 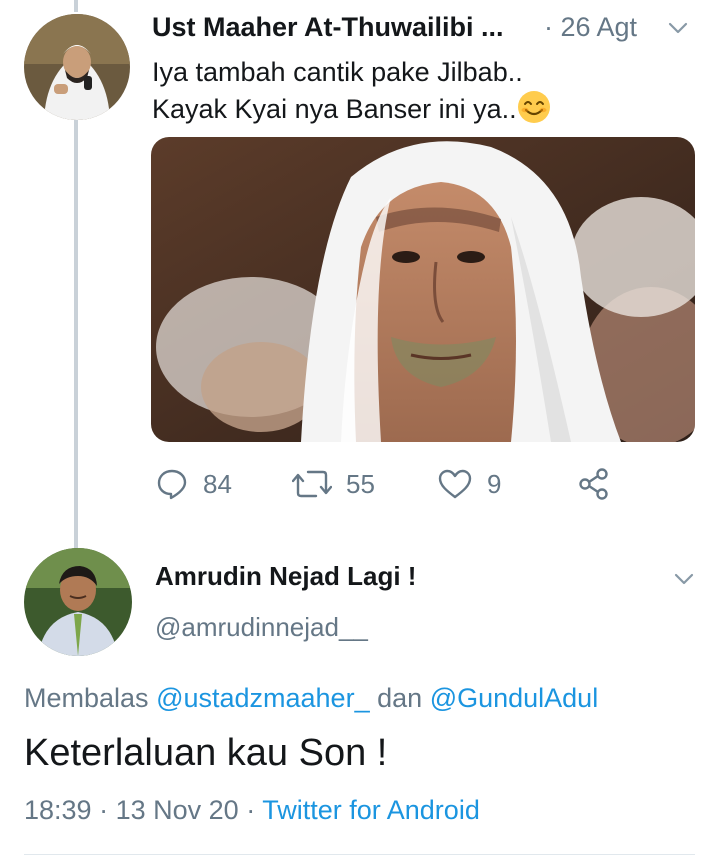 What do you see at coordinates (217, 483) in the screenshot?
I see `reply-count: 84` at bounding box center [217, 483].